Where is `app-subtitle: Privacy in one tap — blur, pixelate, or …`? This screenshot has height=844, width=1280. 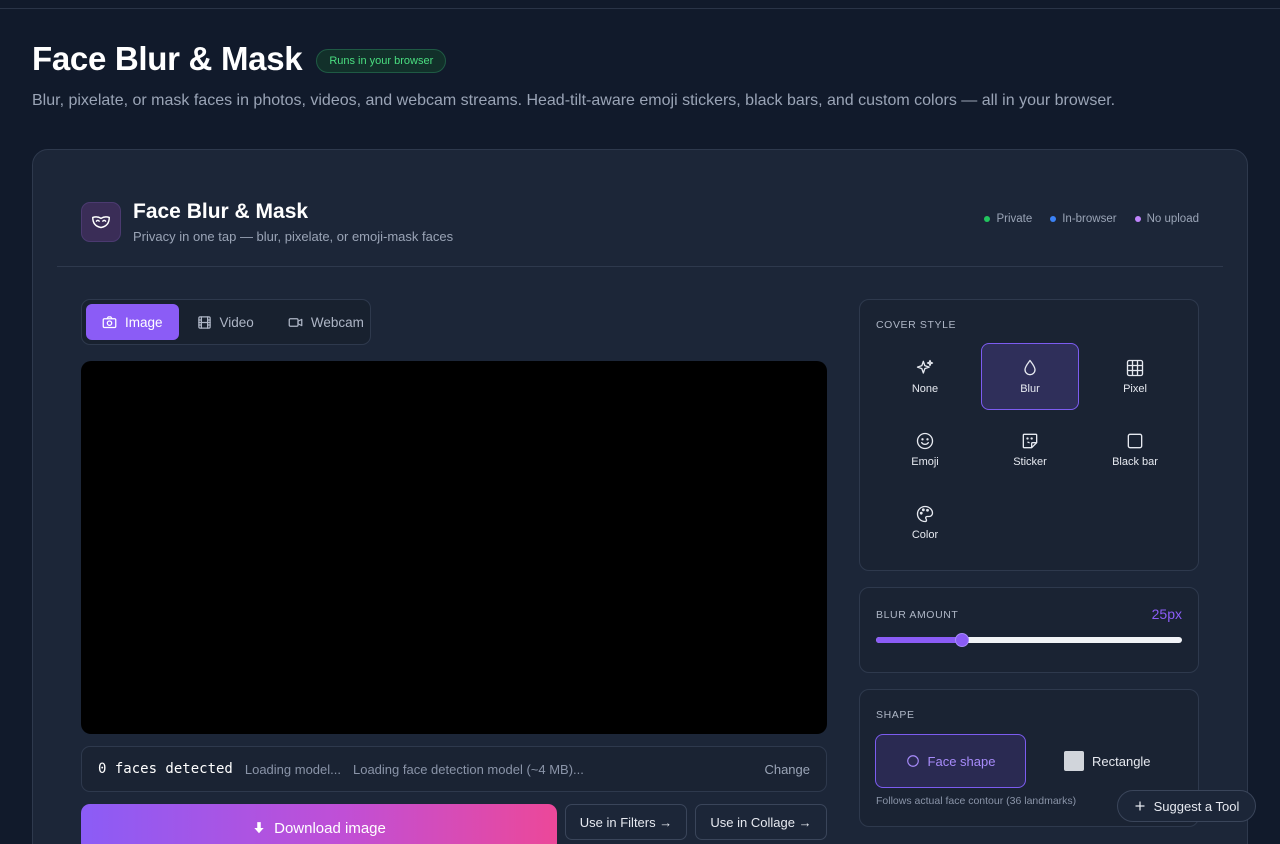 app-subtitle: Privacy in one tap — blur, pixelate, or … is located at coordinates (293, 236).